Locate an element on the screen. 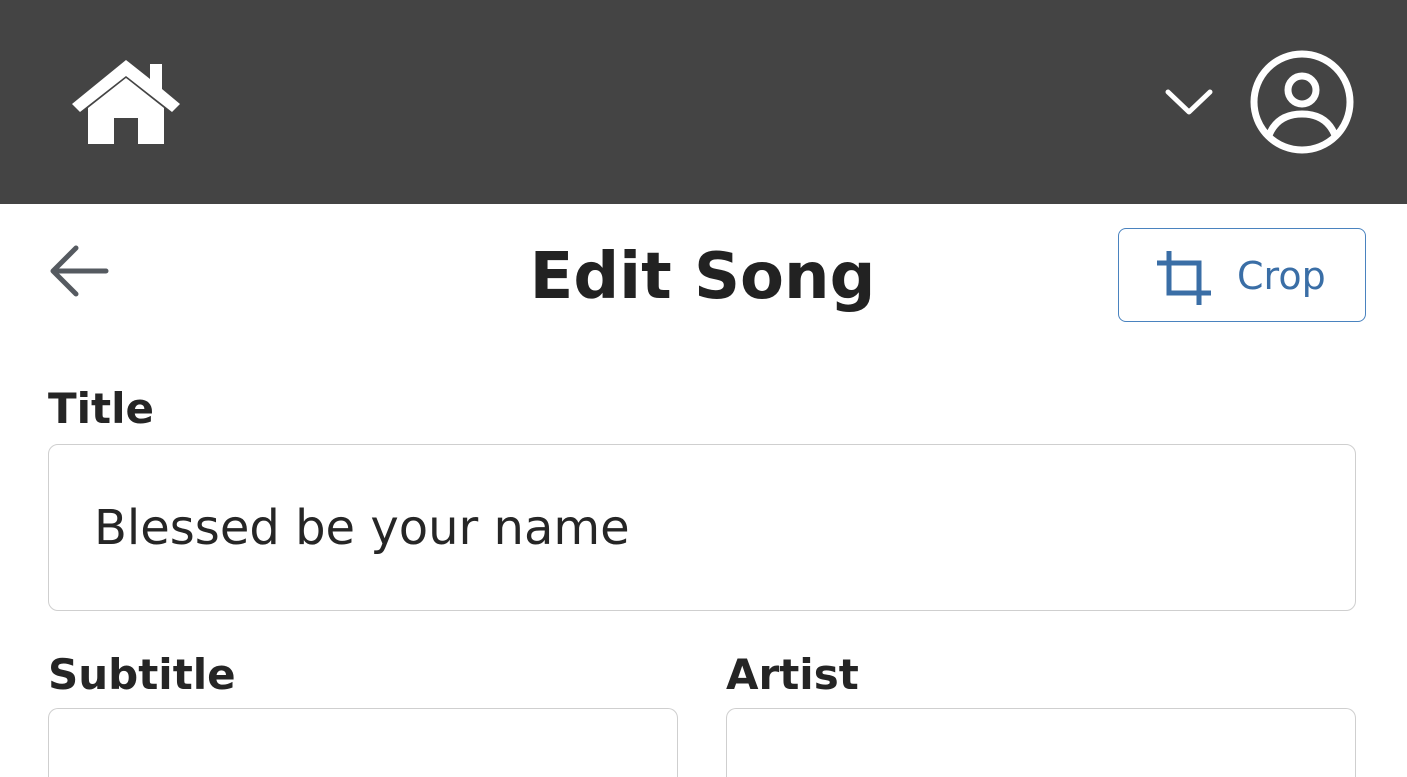 This screenshot has width=1407, height=777. account-menu-toggle is located at coordinates (1189, 102).